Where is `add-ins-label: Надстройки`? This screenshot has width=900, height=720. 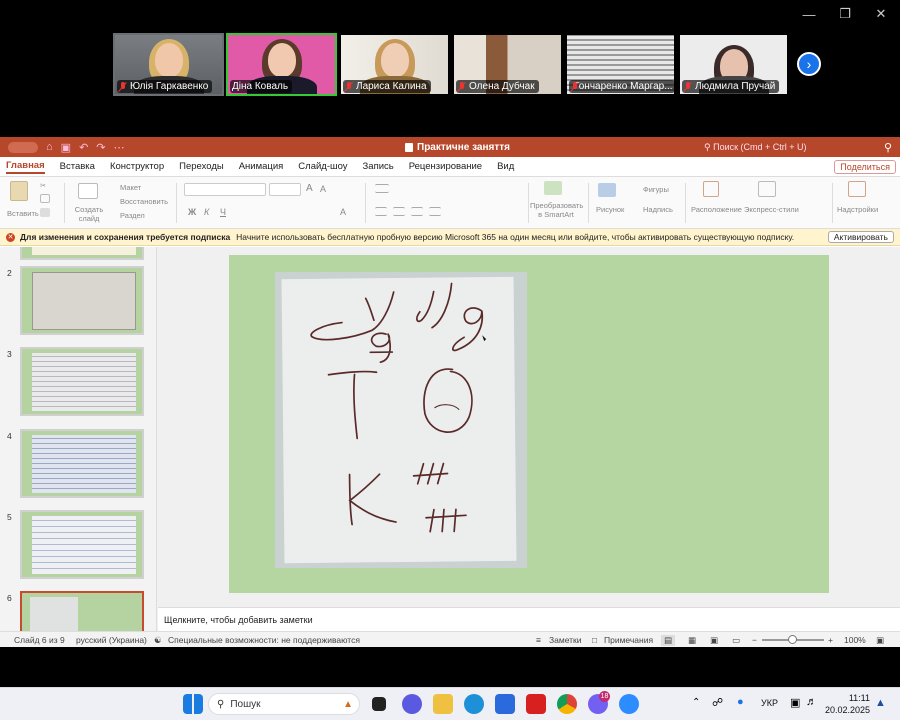 add-ins-label: Надстройки is located at coordinates (857, 209).